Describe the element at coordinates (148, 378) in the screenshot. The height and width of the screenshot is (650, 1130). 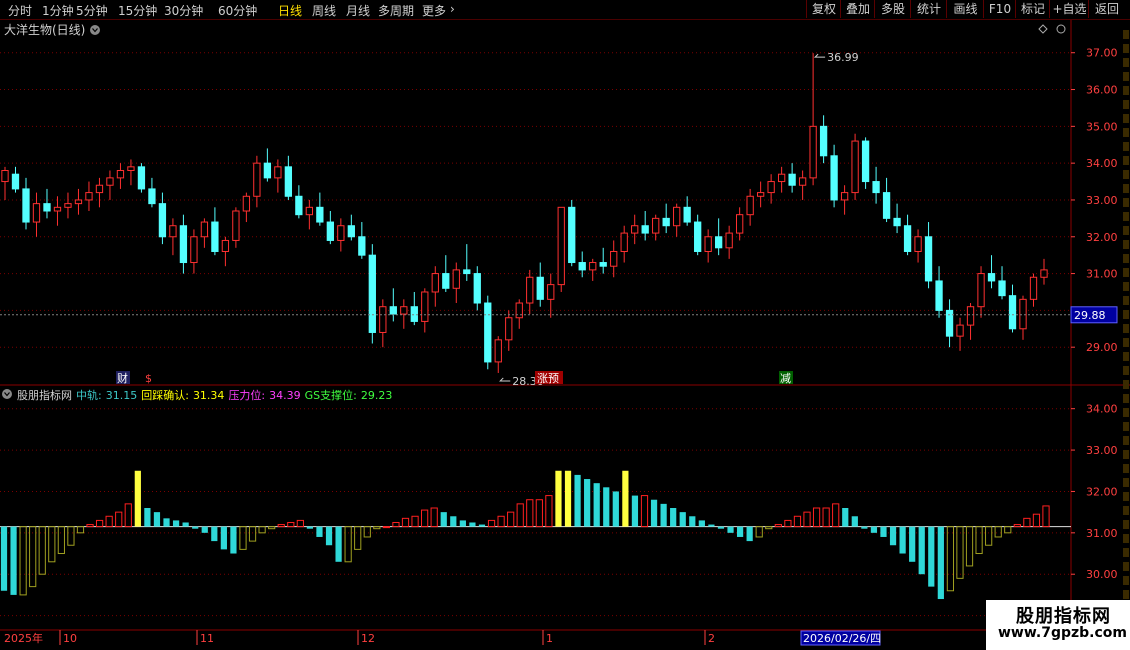
I see `event-label-dollar: $` at that location.